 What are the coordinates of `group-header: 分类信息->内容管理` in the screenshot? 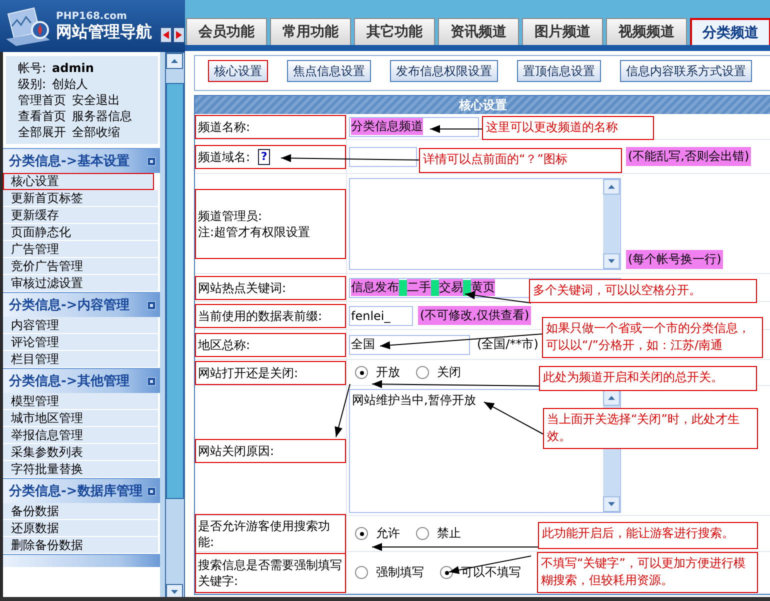 It's located at (81, 304).